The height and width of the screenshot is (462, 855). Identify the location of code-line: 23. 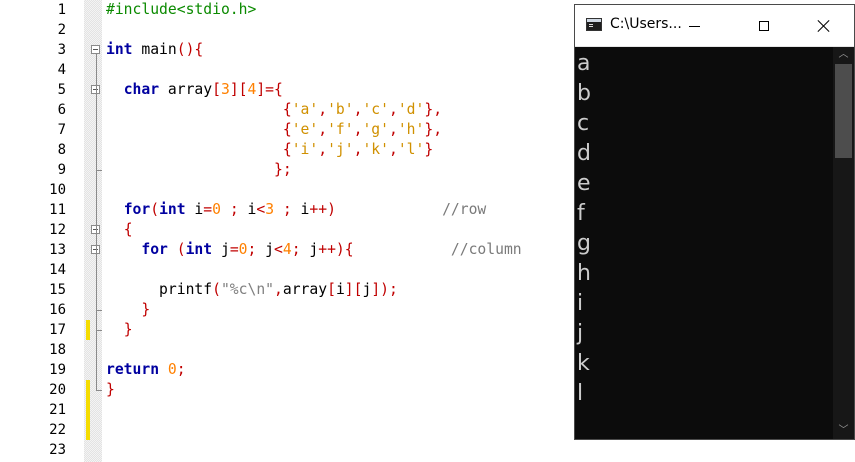
(287, 450).